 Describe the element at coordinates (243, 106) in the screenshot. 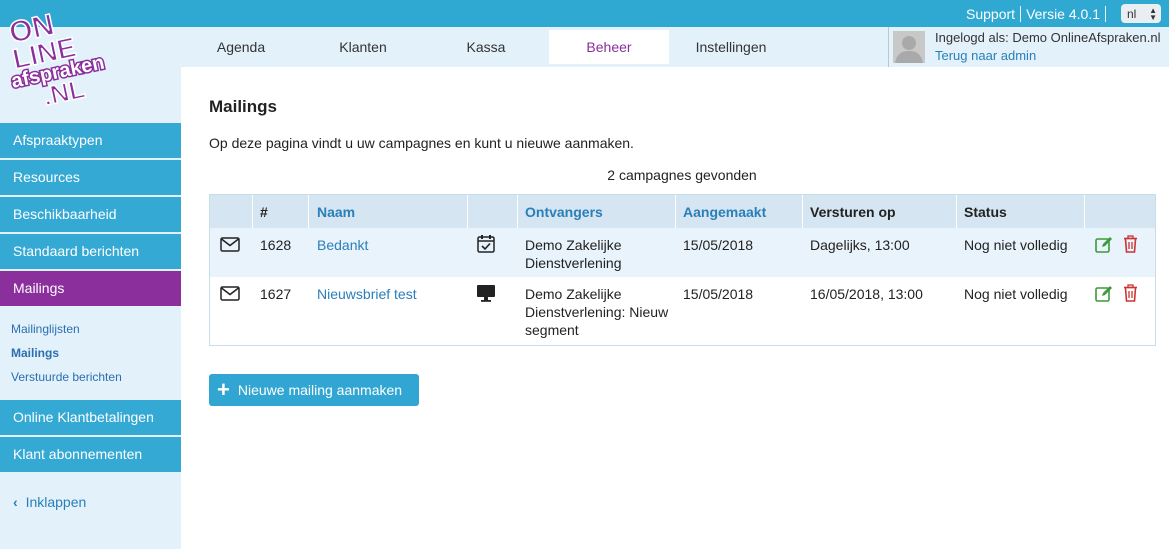

I see `page-title: Mailings` at that location.